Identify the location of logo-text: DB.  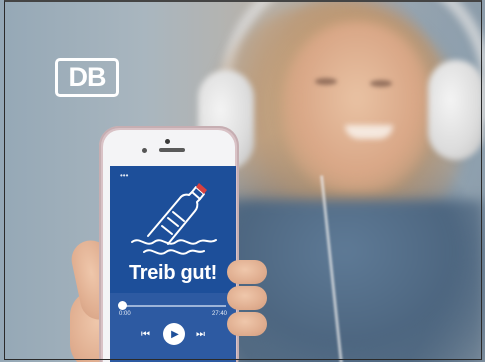
(87, 77).